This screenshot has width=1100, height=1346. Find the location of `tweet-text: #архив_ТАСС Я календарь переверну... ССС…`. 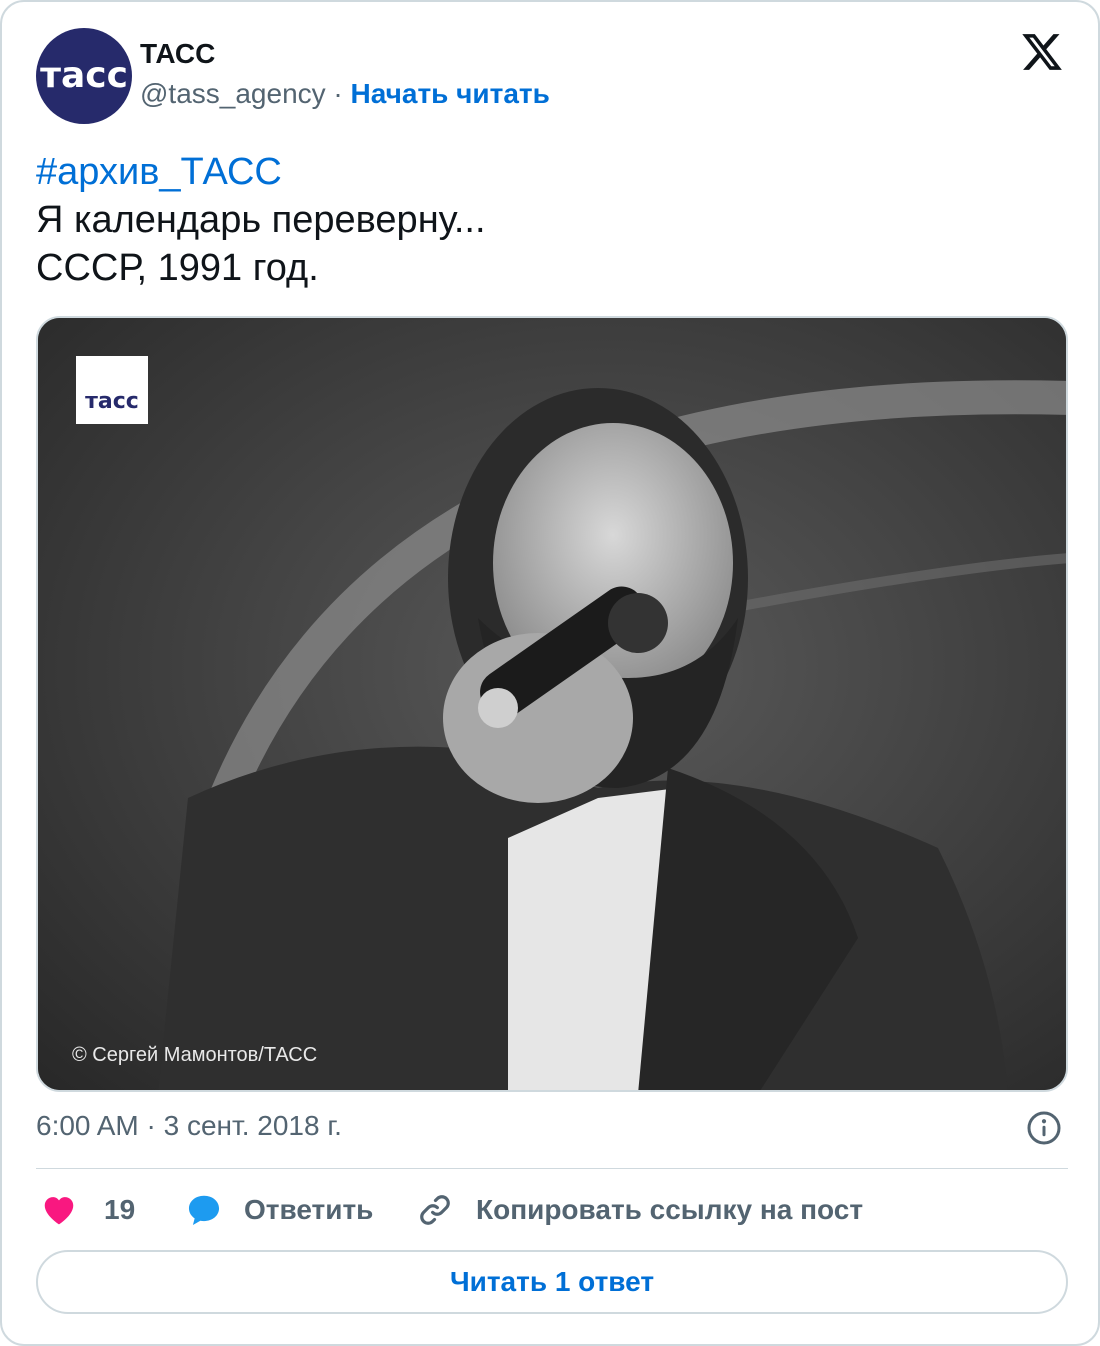

tweet-text: #архив_ТАСС Я календарь переверну... ССС… is located at coordinates (551, 220).